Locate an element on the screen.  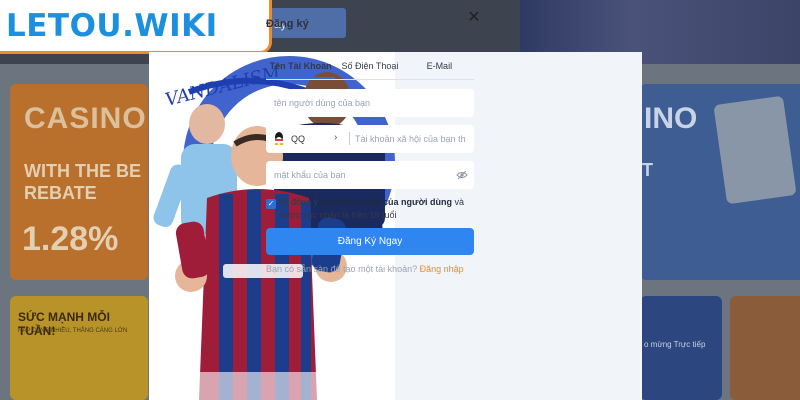
social-type-select: QQ is located at coordinates (298, 139).